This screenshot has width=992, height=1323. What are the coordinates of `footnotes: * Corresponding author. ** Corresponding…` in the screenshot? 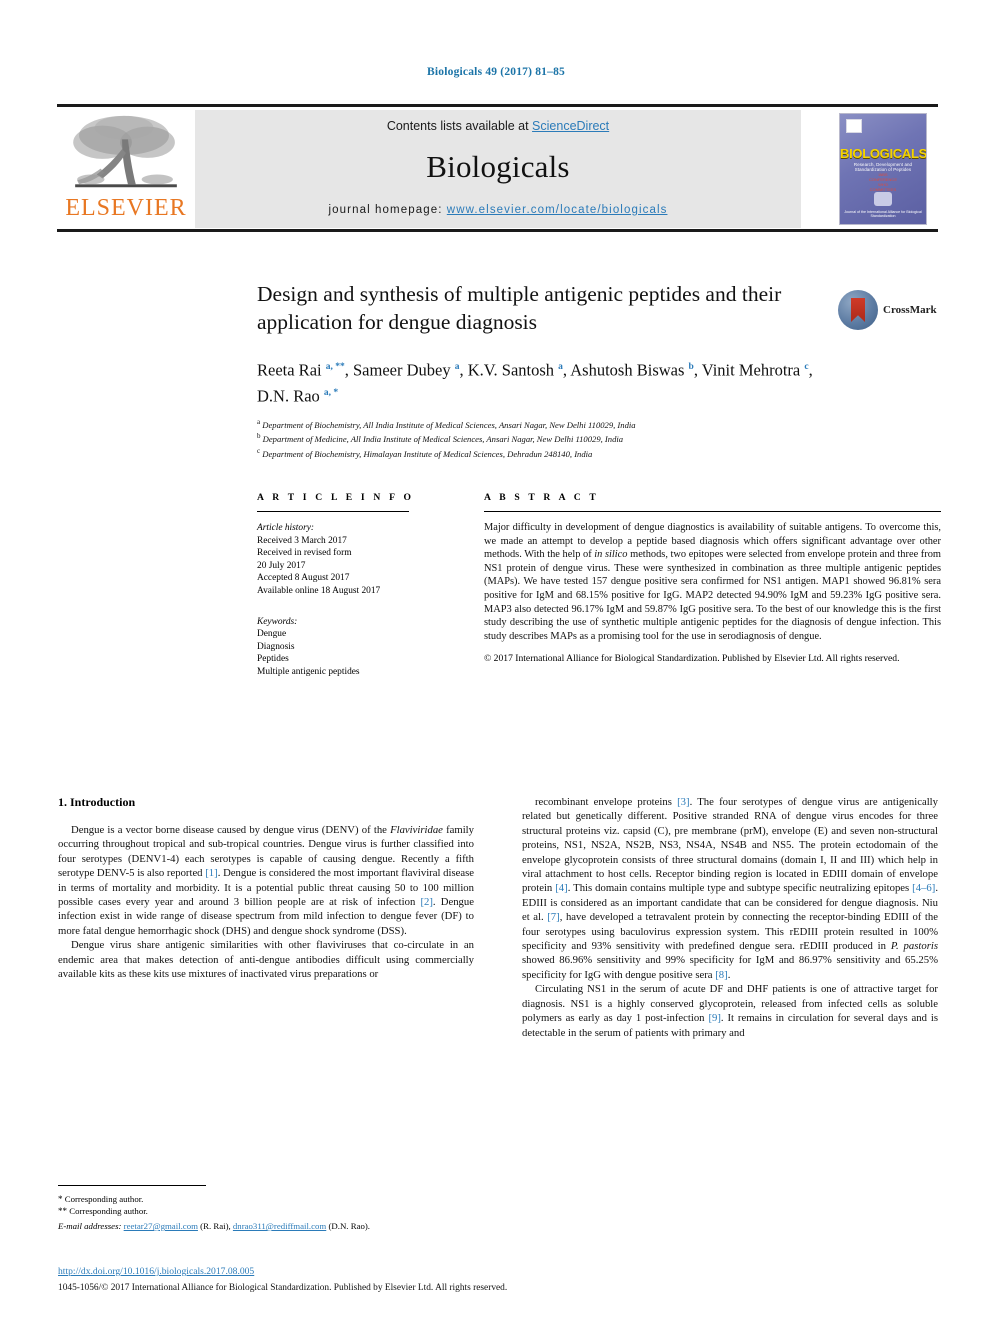 It's located at (266, 1208).